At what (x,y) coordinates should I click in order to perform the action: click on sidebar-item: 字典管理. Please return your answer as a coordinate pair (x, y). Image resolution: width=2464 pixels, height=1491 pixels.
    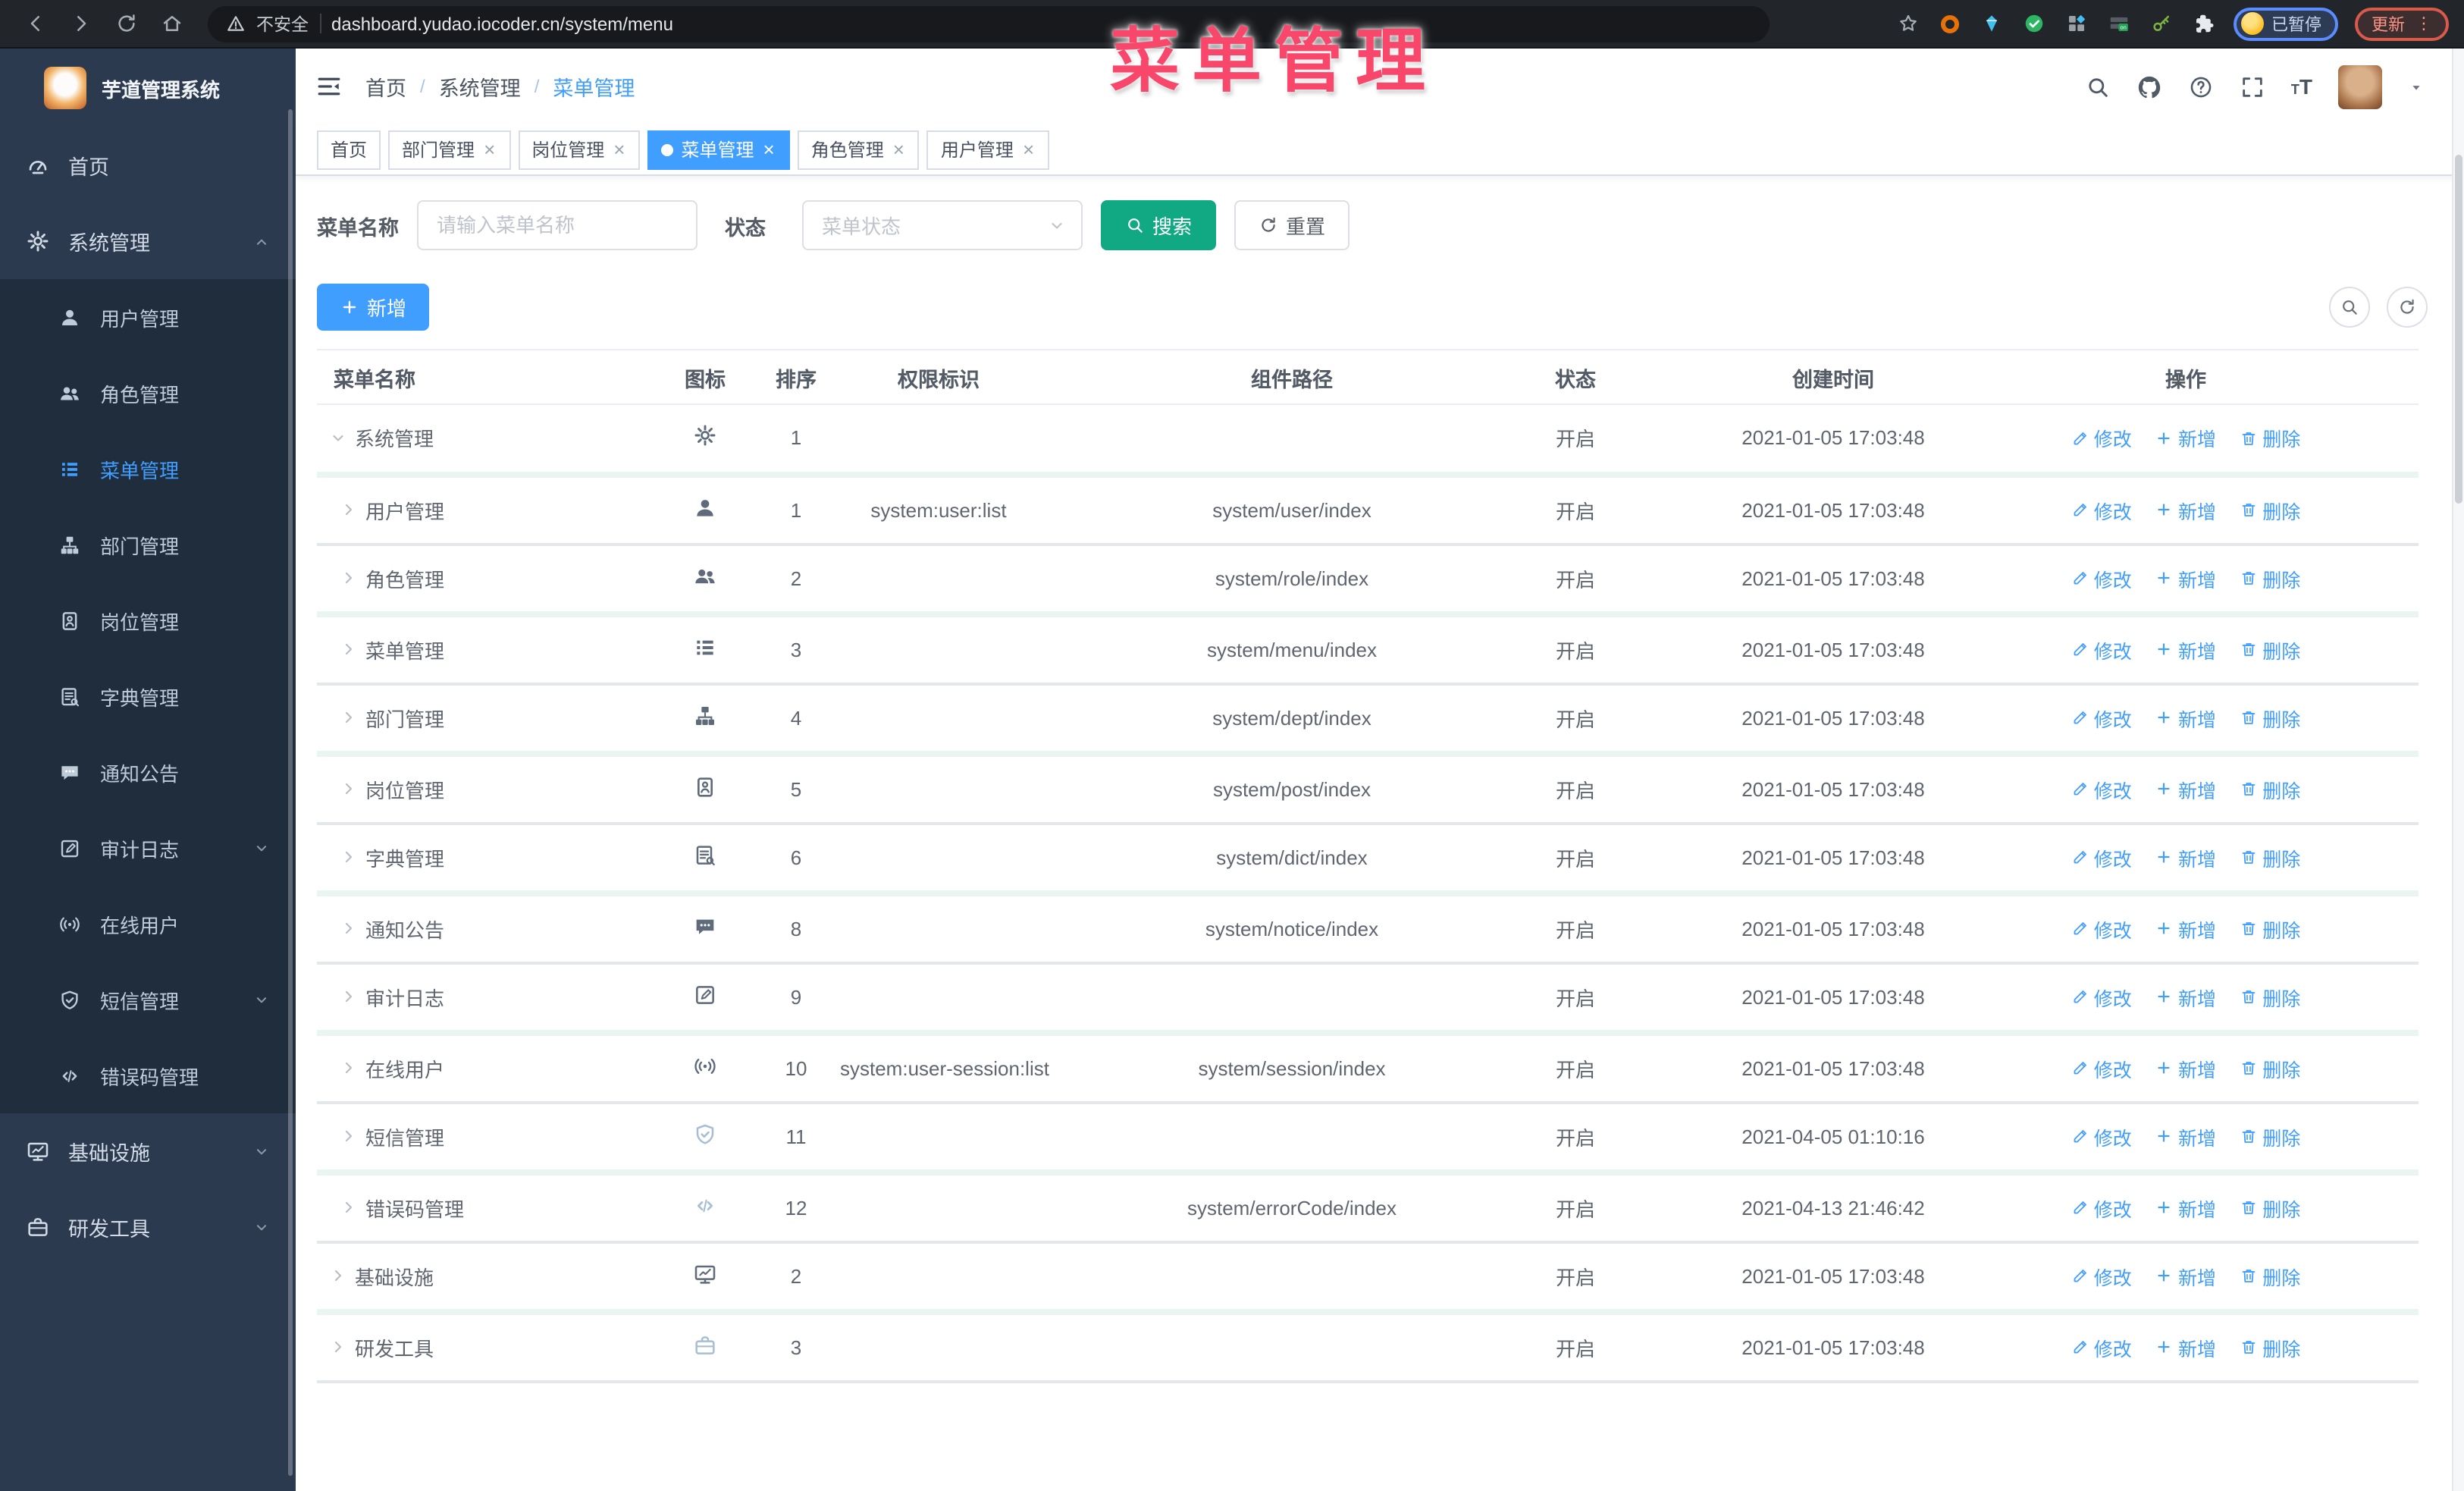
    Looking at the image, I should click on (148, 696).